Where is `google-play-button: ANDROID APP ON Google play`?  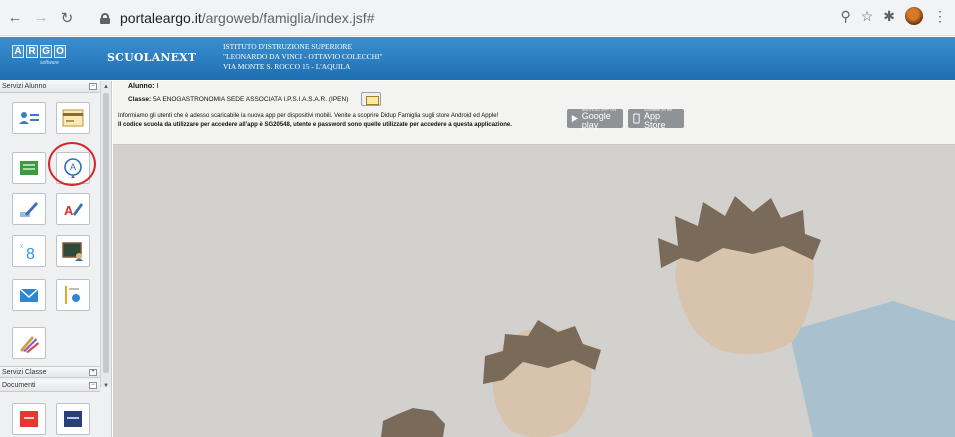
google-play-button: ANDROID APP ON Google play is located at coordinates (595, 118).